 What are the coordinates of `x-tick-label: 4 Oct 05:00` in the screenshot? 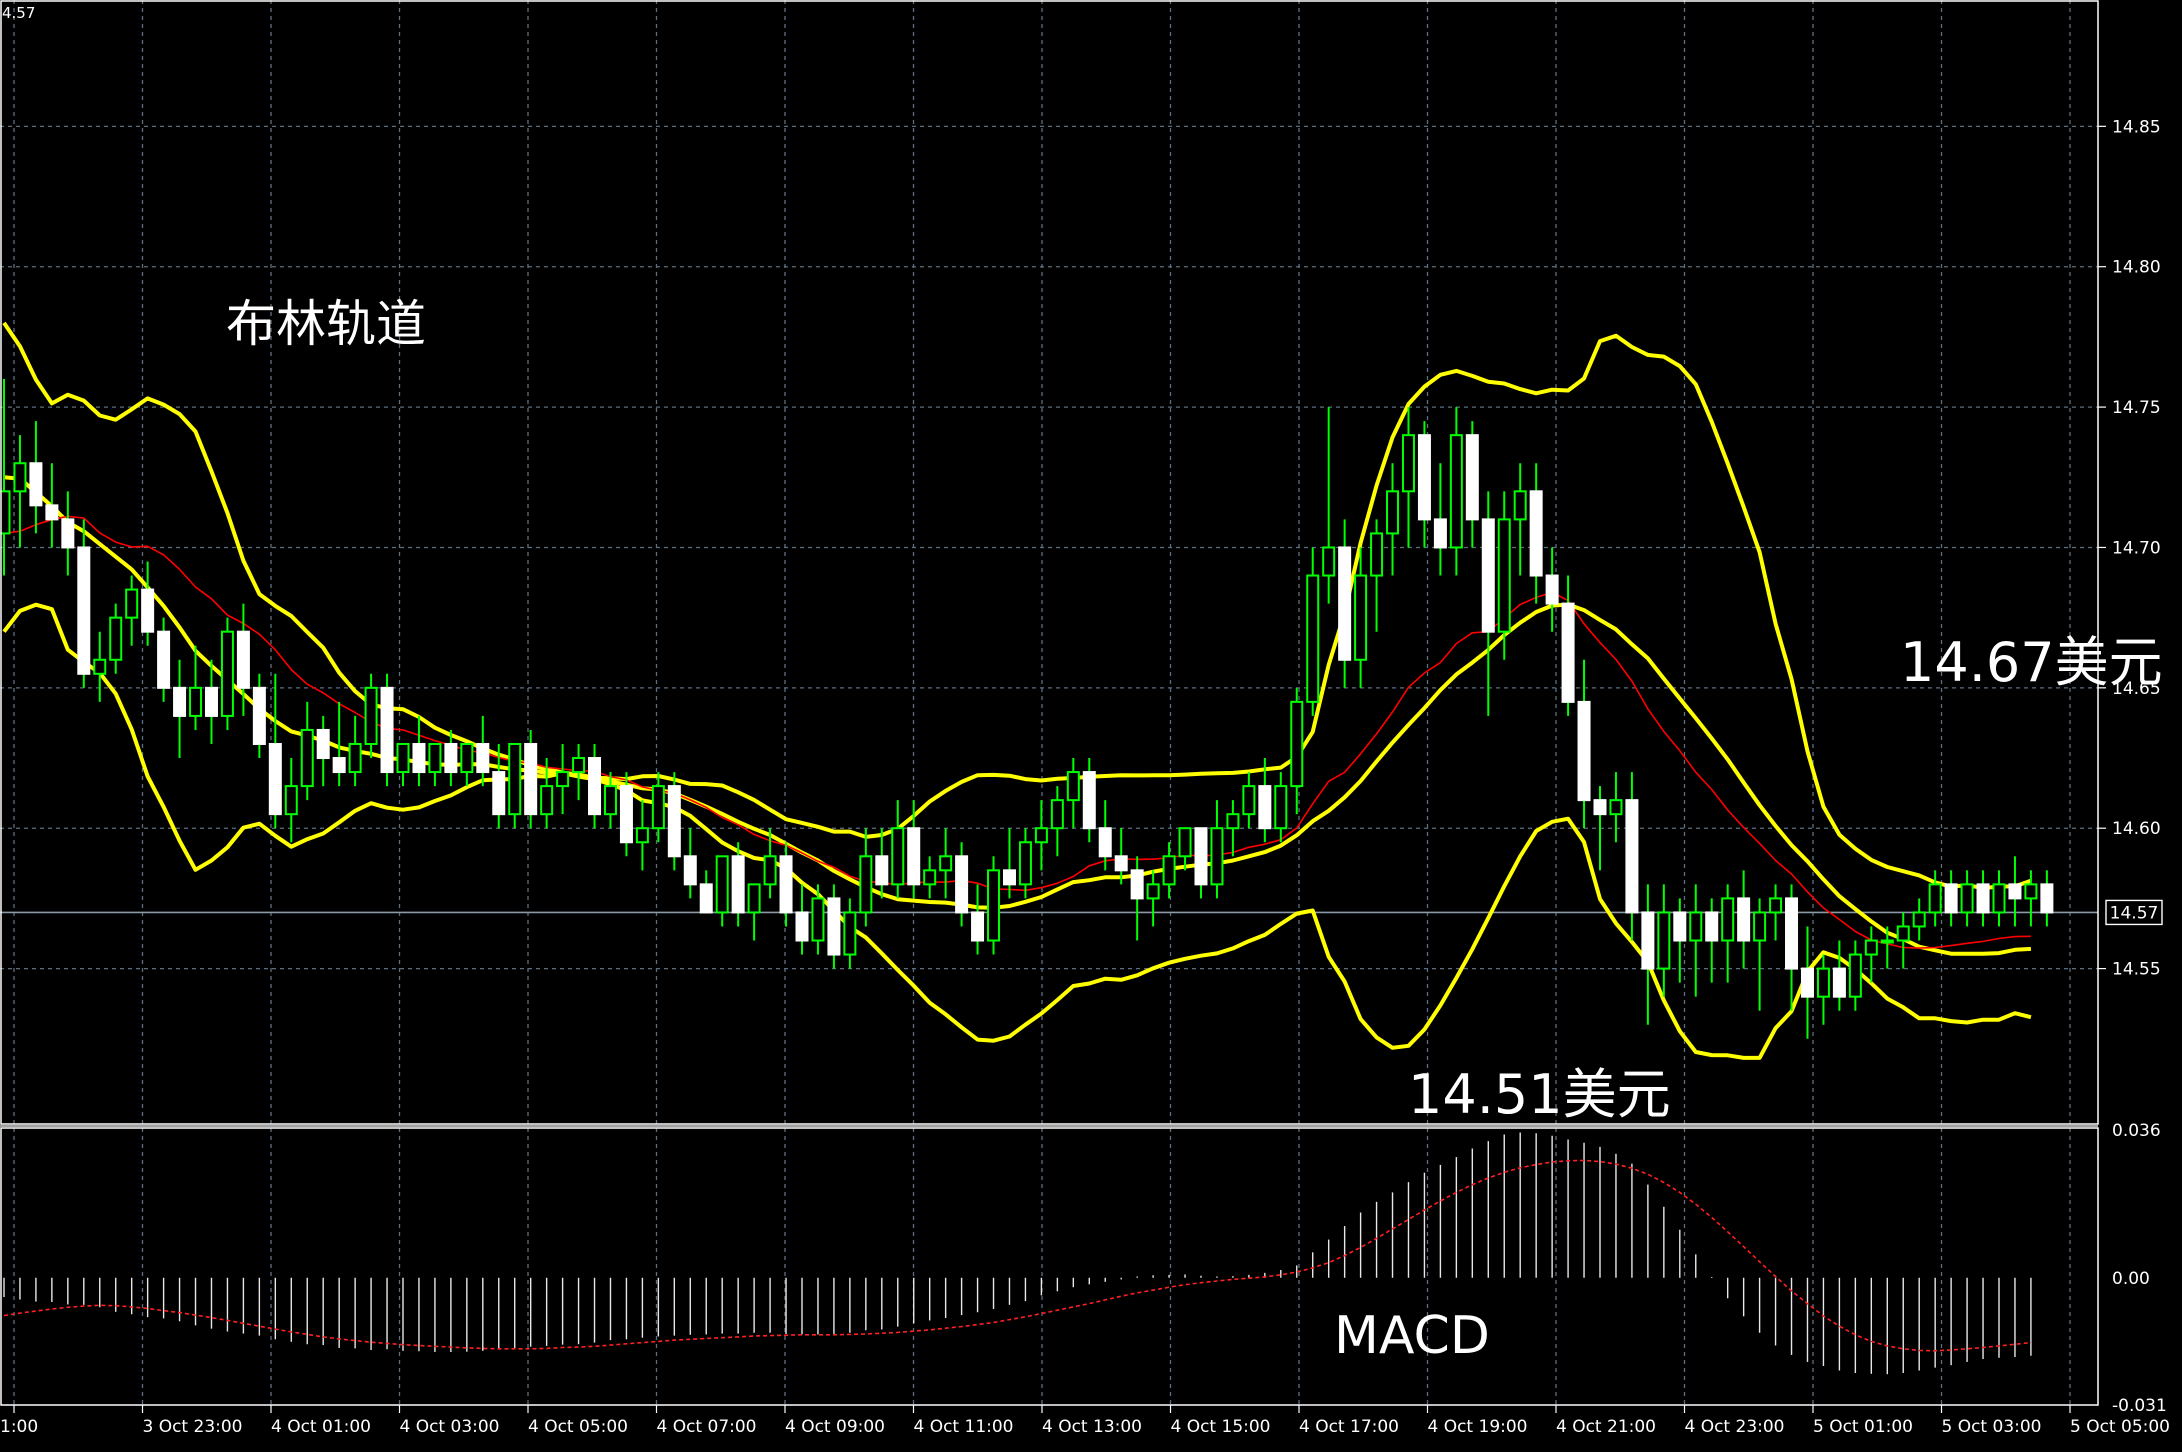 It's located at (578, 1427).